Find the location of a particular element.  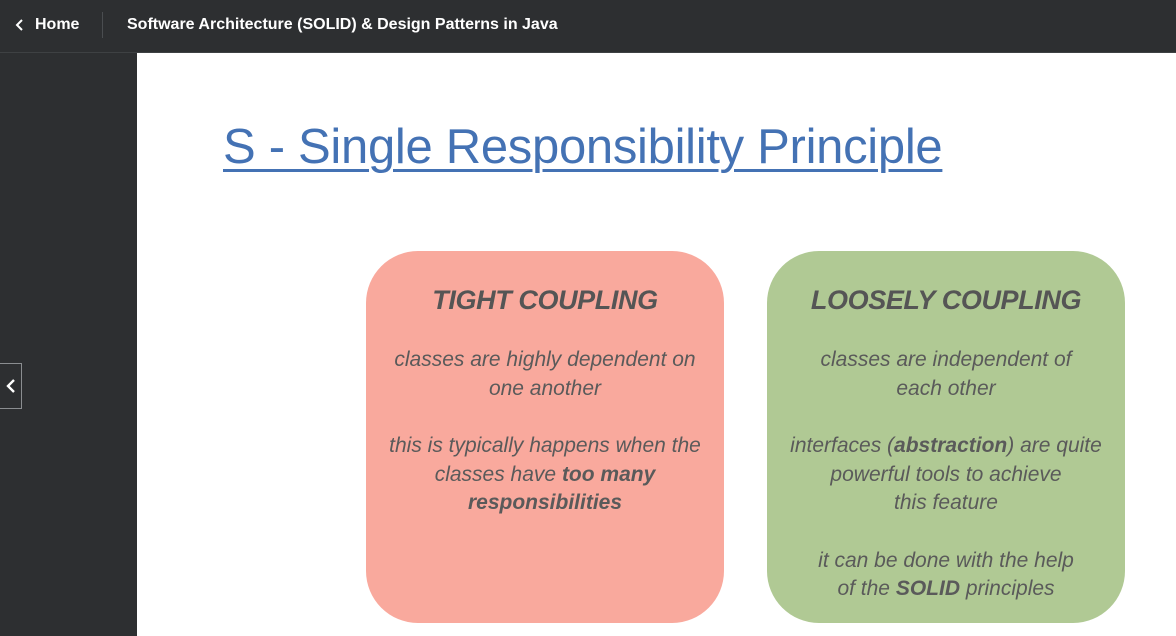

text-line: this is typically happens when the is located at coordinates (545, 445).